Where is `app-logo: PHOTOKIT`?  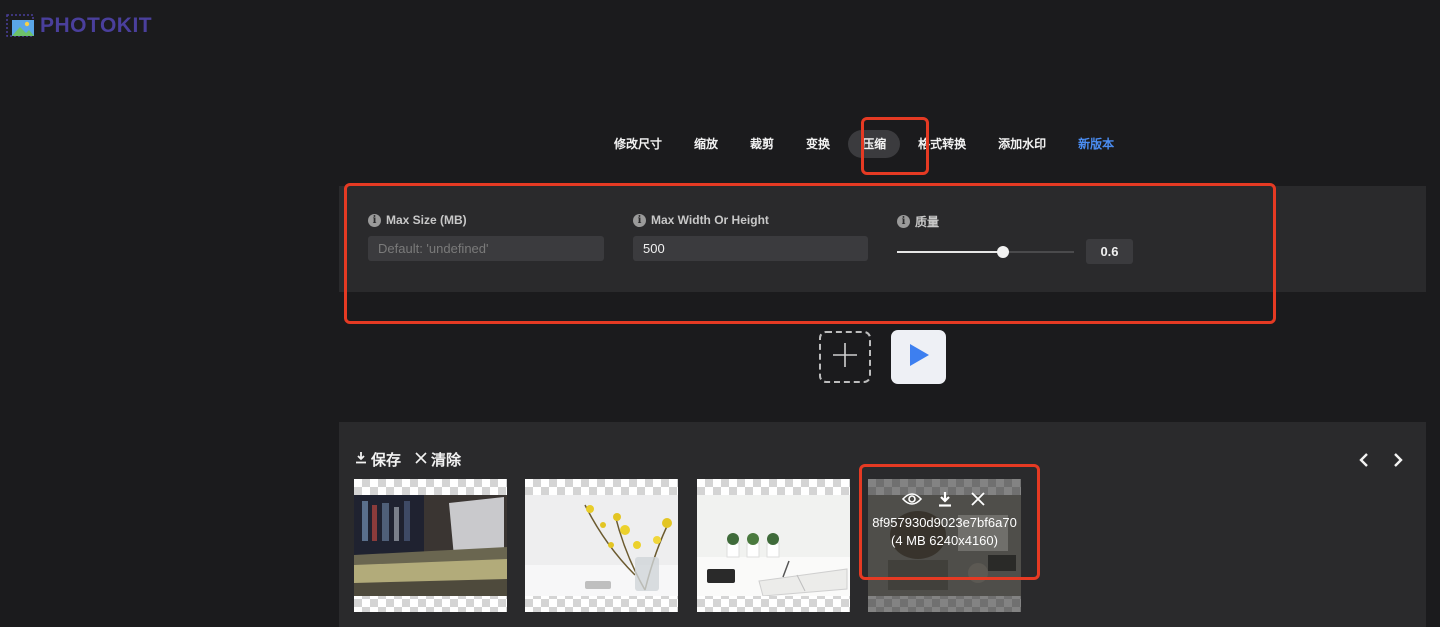
app-logo: PHOTOKIT is located at coordinates (79, 26).